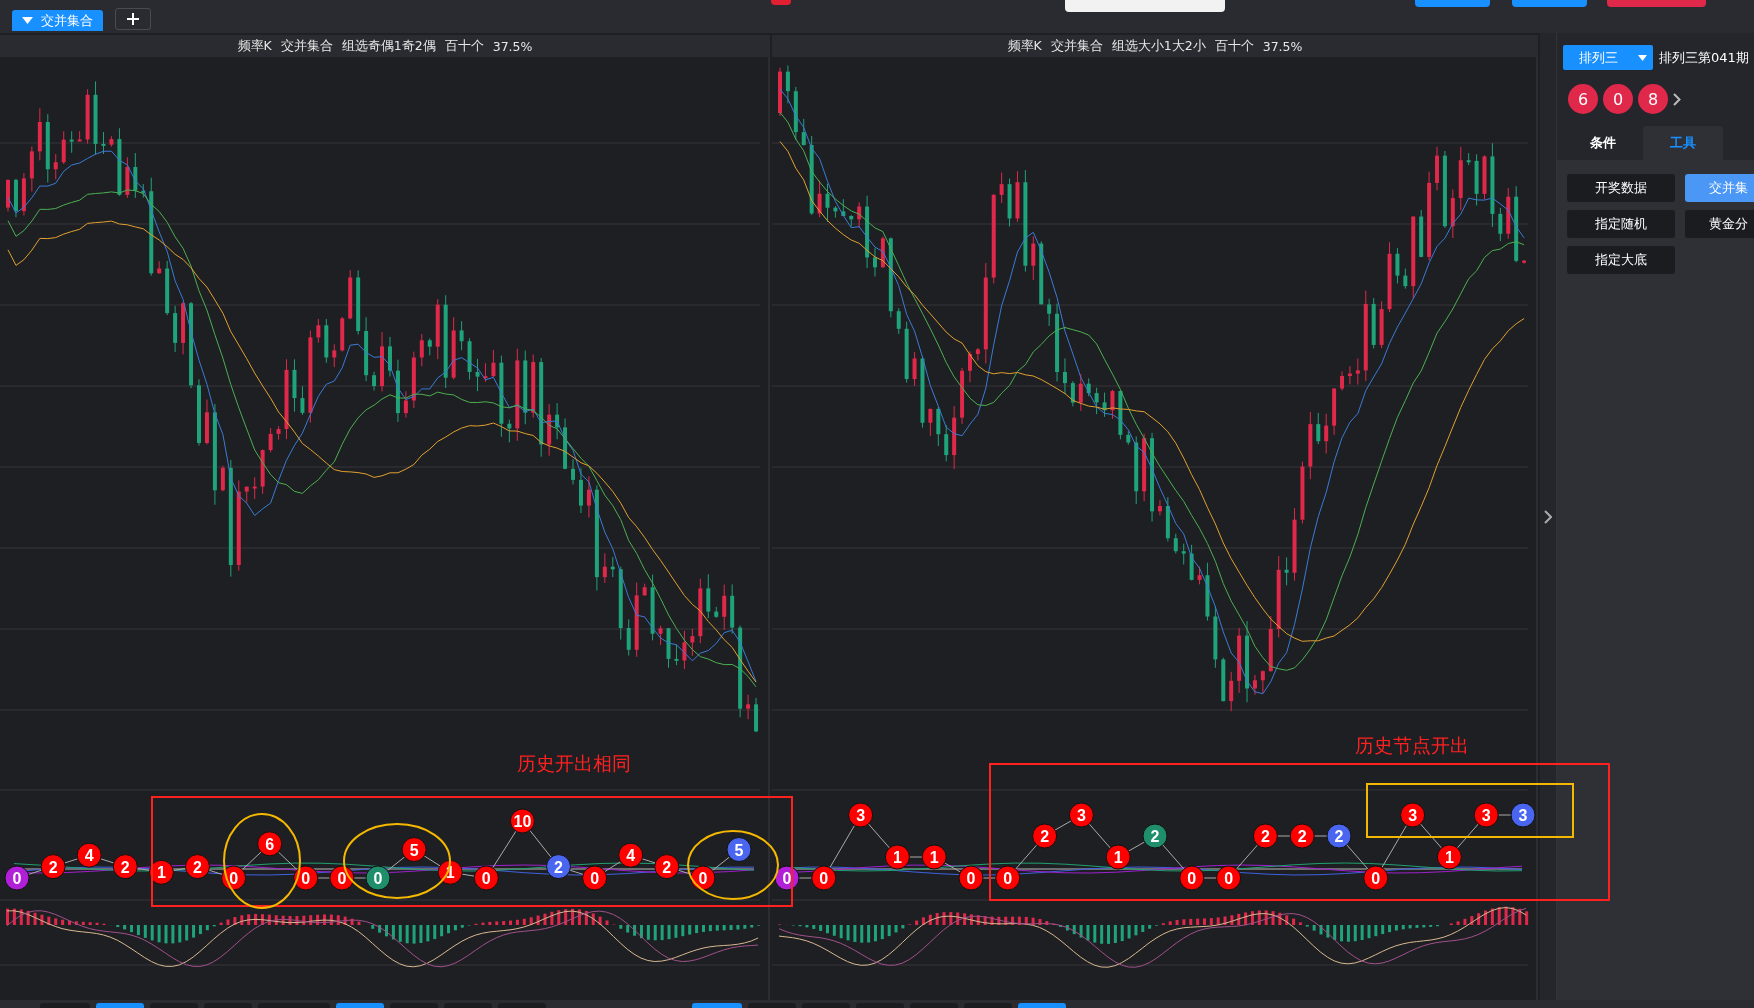 The width and height of the screenshot is (1754, 1008). I want to click on tool-button: 黄金分, so click(1719, 224).